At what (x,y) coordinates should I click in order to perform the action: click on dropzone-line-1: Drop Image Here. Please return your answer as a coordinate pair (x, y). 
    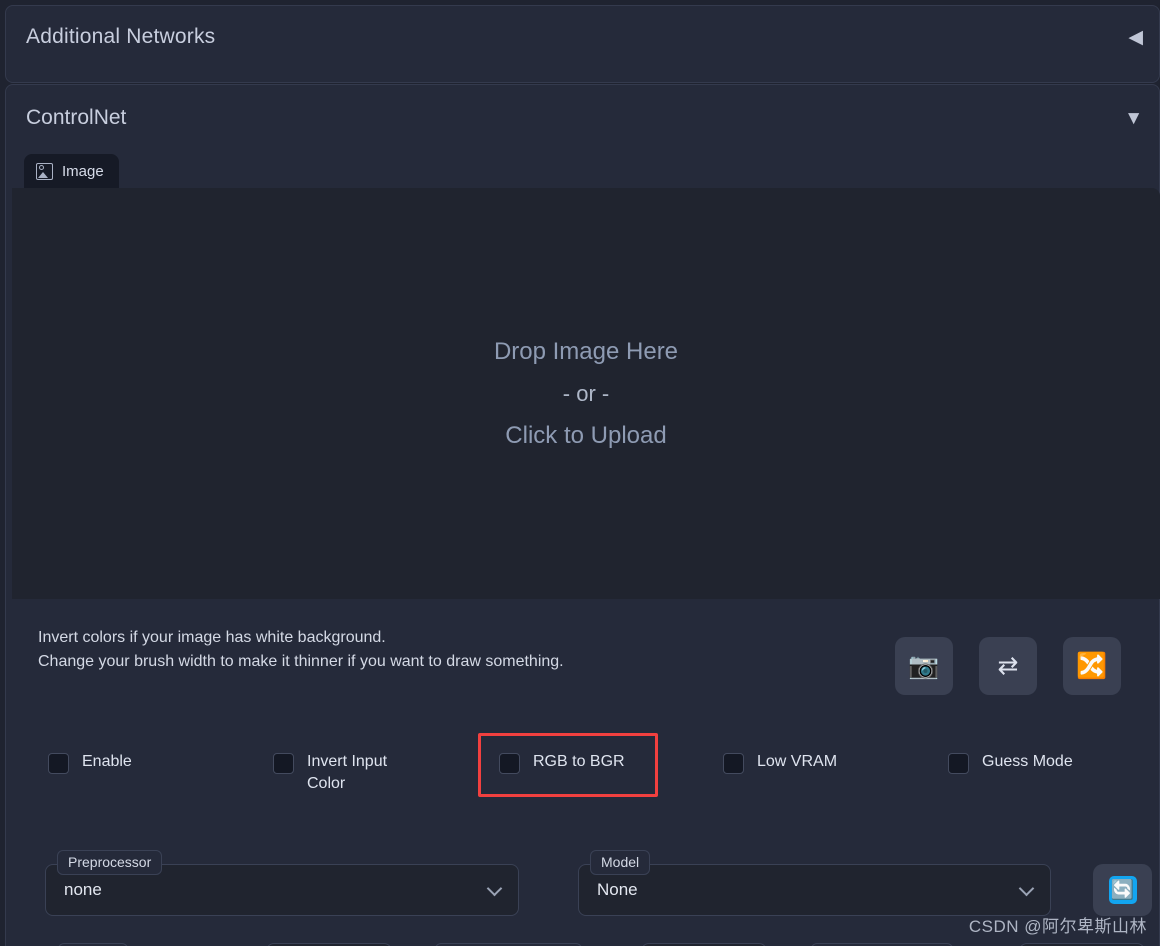
    Looking at the image, I should click on (586, 351).